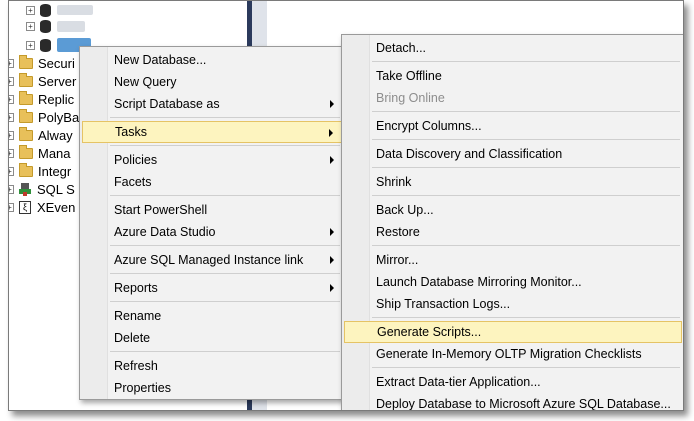  I want to click on menu-item-label: Delete, so click(132, 338).